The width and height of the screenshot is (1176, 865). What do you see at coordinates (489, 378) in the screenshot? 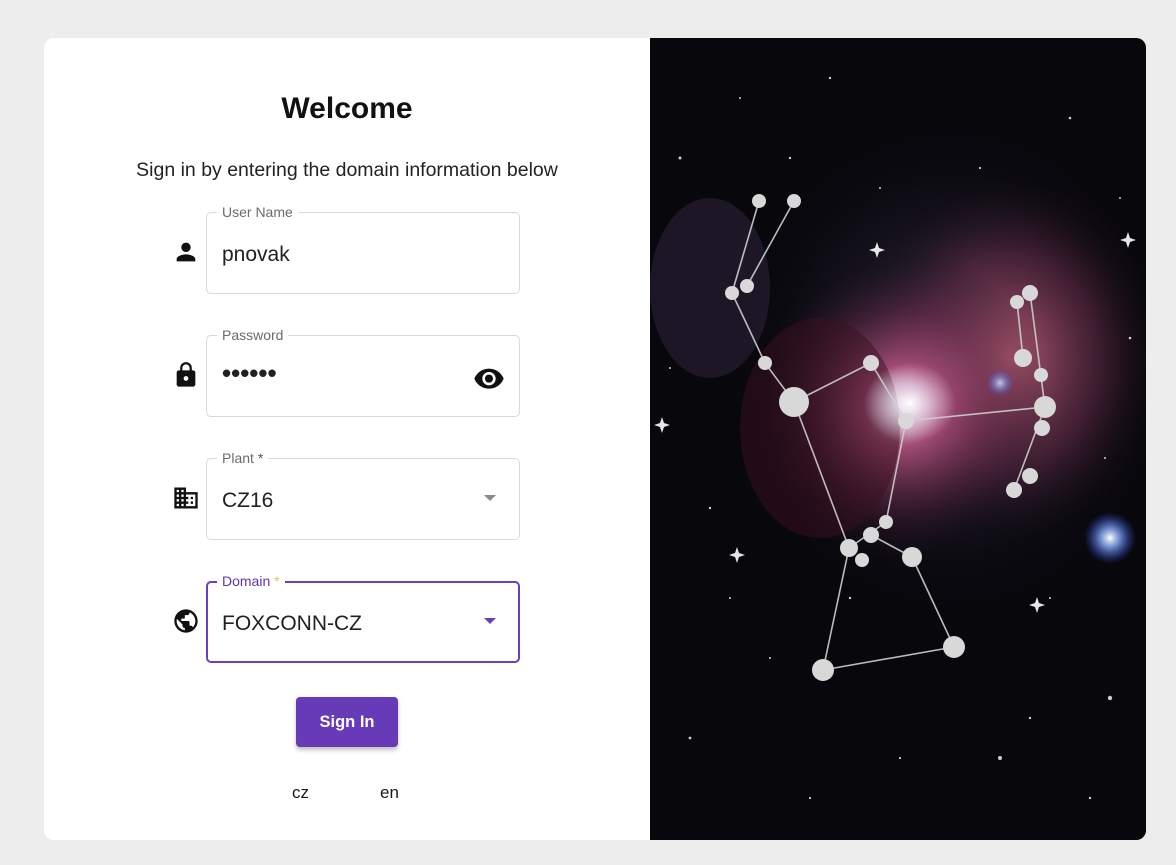
I see `eye-icon` at bounding box center [489, 378].